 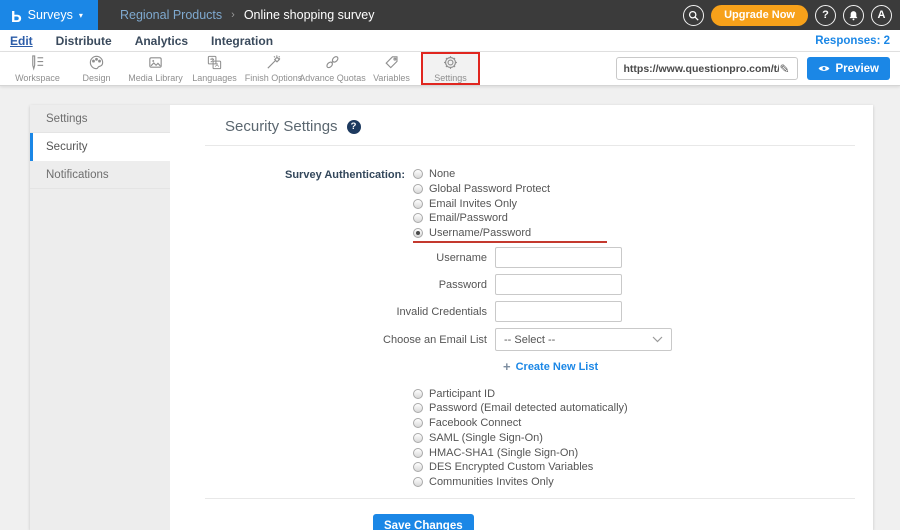 I want to click on username-label: Username, so click(x=461, y=257).